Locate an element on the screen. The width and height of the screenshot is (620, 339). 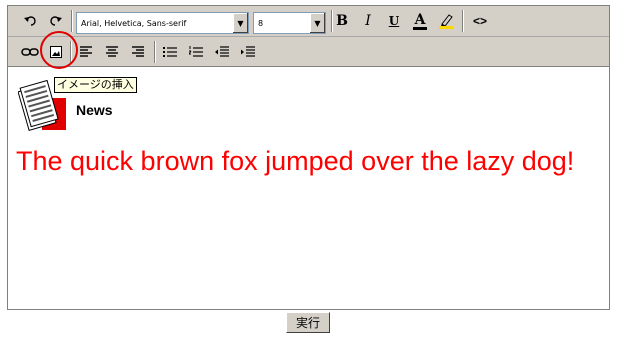
font-family-select: Arial, Helvetica, Sans-serif ▼ is located at coordinates (162, 23).